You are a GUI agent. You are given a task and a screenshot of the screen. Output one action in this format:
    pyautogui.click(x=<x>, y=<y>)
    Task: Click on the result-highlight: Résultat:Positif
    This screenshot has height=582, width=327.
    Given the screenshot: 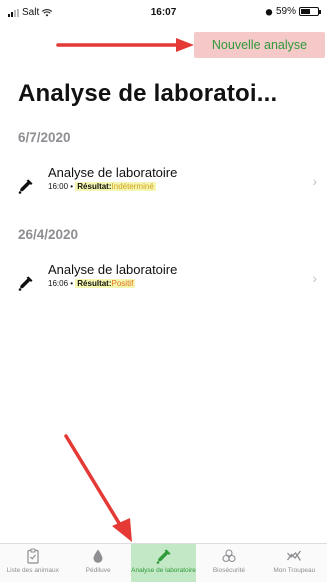 What is the action you would take?
    pyautogui.click(x=105, y=283)
    